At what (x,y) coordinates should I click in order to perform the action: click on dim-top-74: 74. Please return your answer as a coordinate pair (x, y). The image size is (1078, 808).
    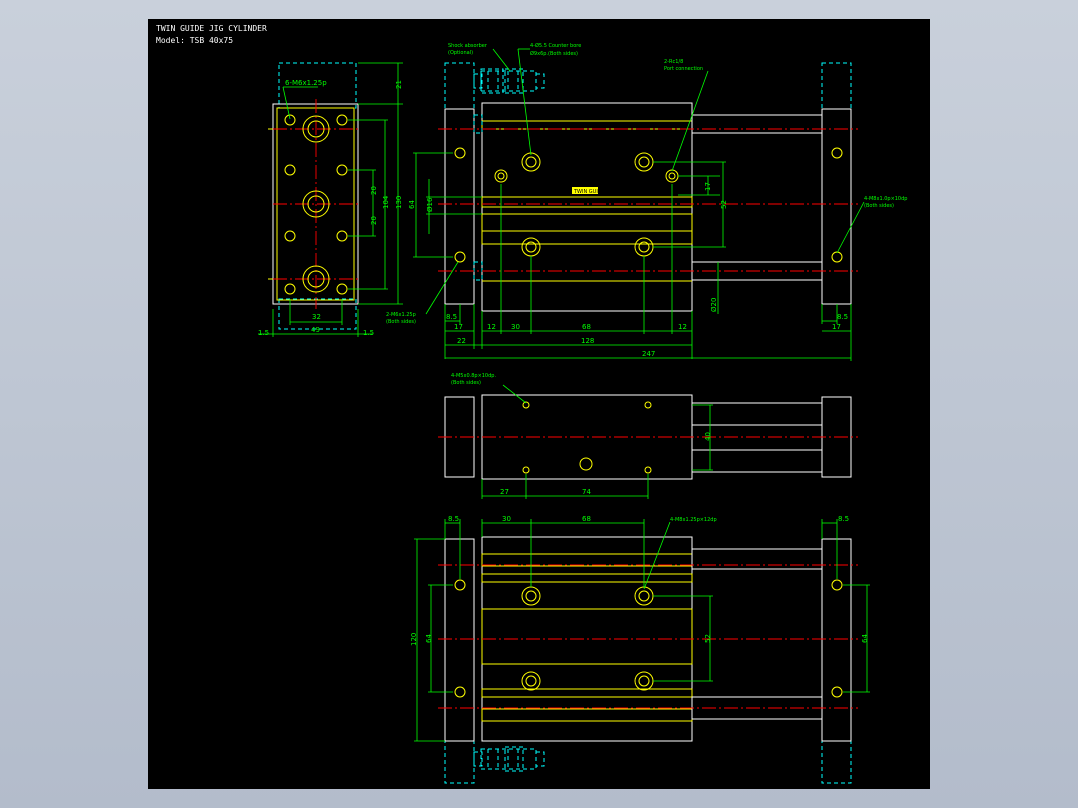
    Looking at the image, I should click on (586, 492).